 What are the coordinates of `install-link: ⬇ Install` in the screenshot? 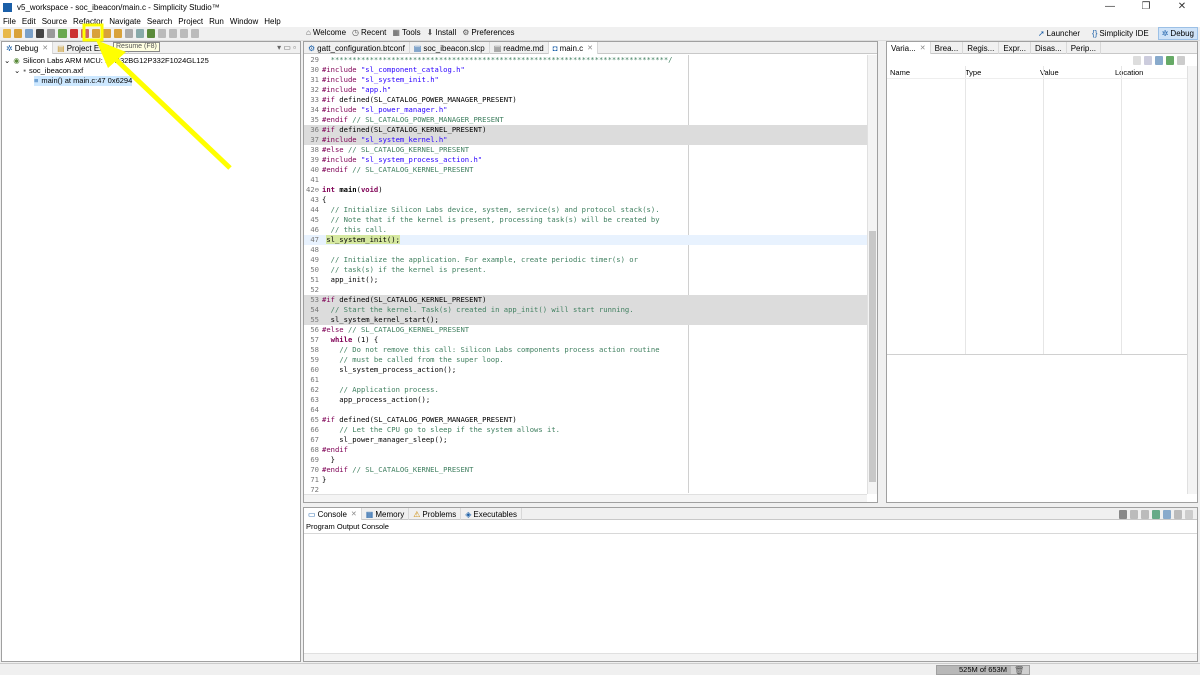 It's located at (442, 32).